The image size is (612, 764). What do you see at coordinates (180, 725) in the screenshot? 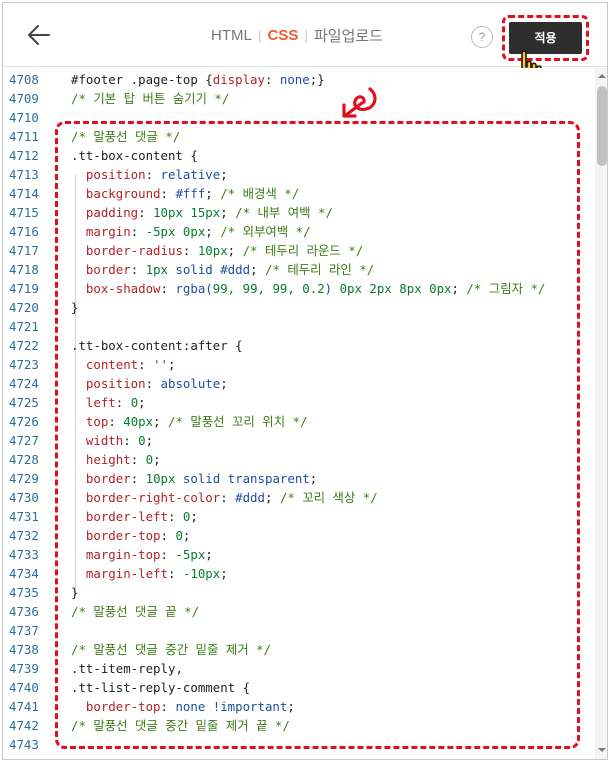
I see `code-text: /* 말풍선 댓글 중간 밑줄 제거 끝 */` at bounding box center [180, 725].